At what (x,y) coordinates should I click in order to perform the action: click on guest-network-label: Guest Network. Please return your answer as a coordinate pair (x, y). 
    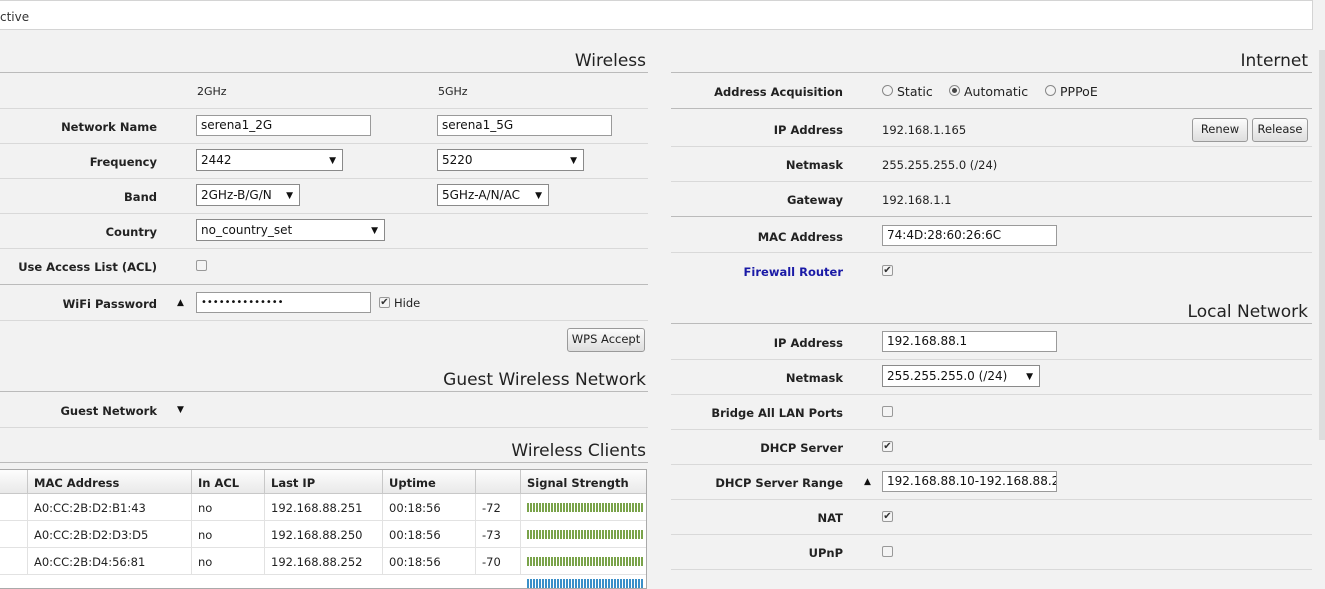
    Looking at the image, I should click on (108, 411).